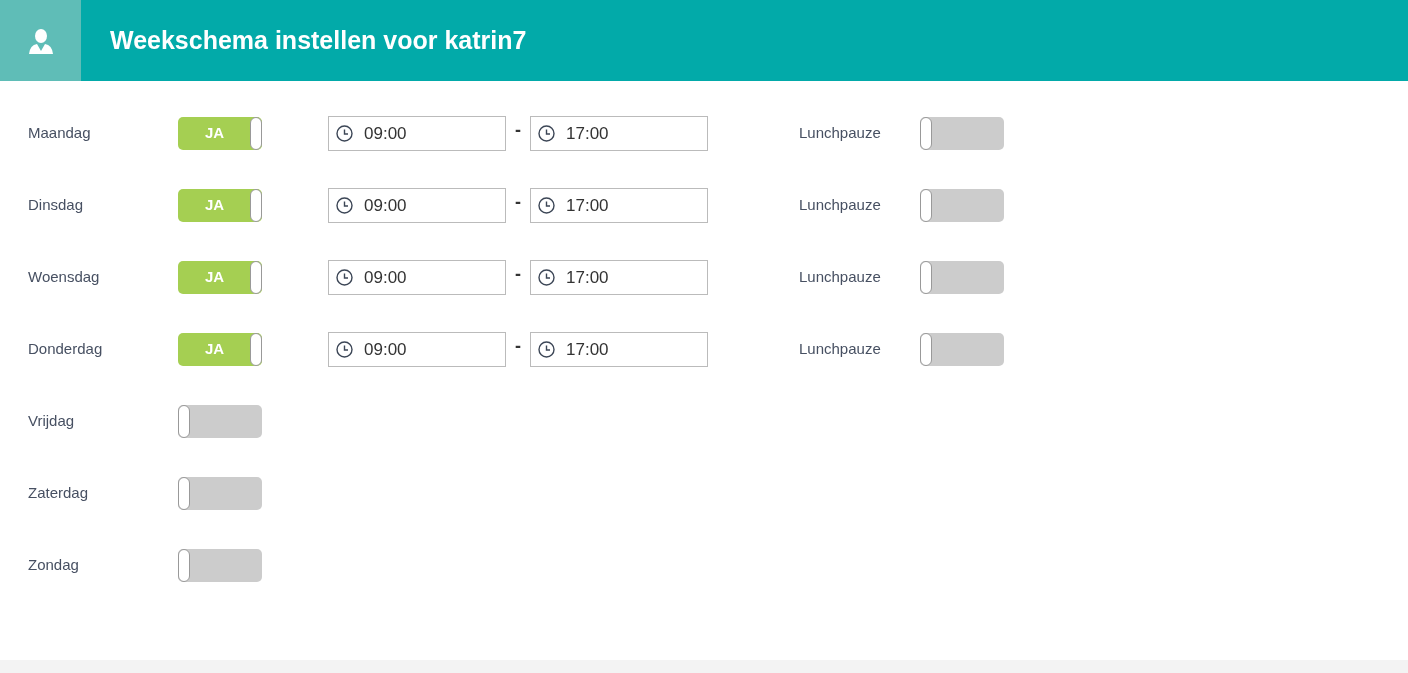 The image size is (1408, 673). Describe the element at coordinates (54, 565) in the screenshot. I see `day-label: Zondag` at that location.